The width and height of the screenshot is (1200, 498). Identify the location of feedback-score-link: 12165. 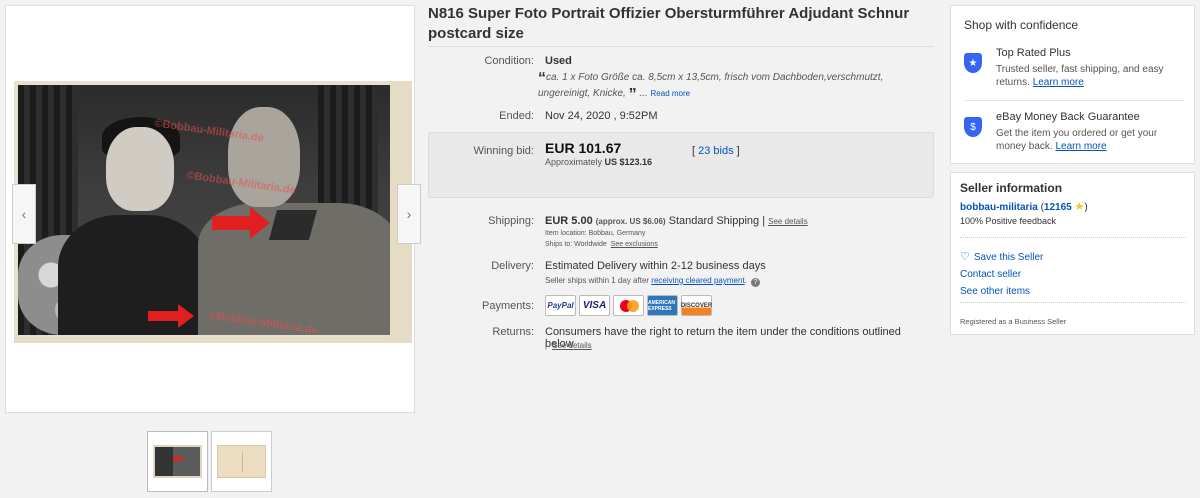
(1058, 207).